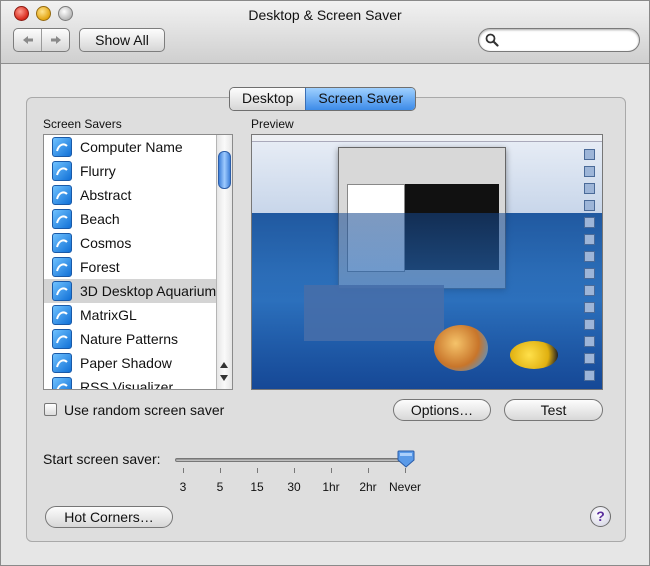  I want to click on list-item: Cosmos, so click(131, 243).